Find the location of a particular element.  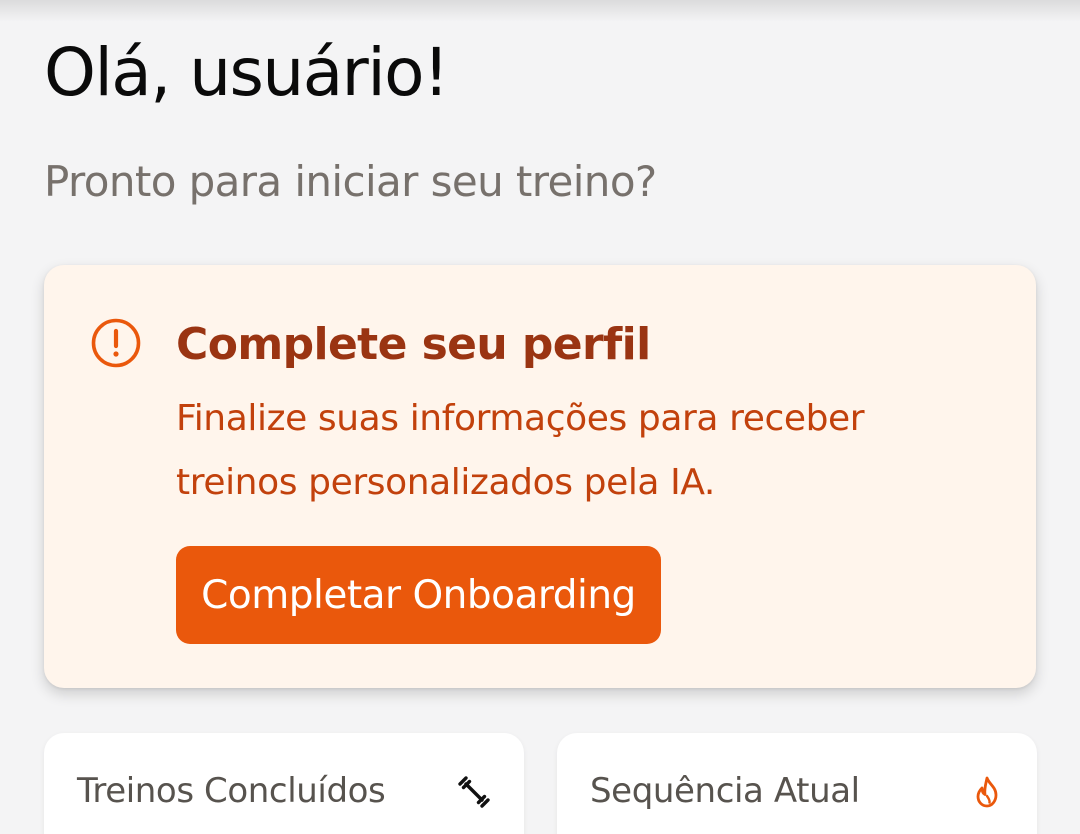

dumbbell-icon is located at coordinates (474, 792).